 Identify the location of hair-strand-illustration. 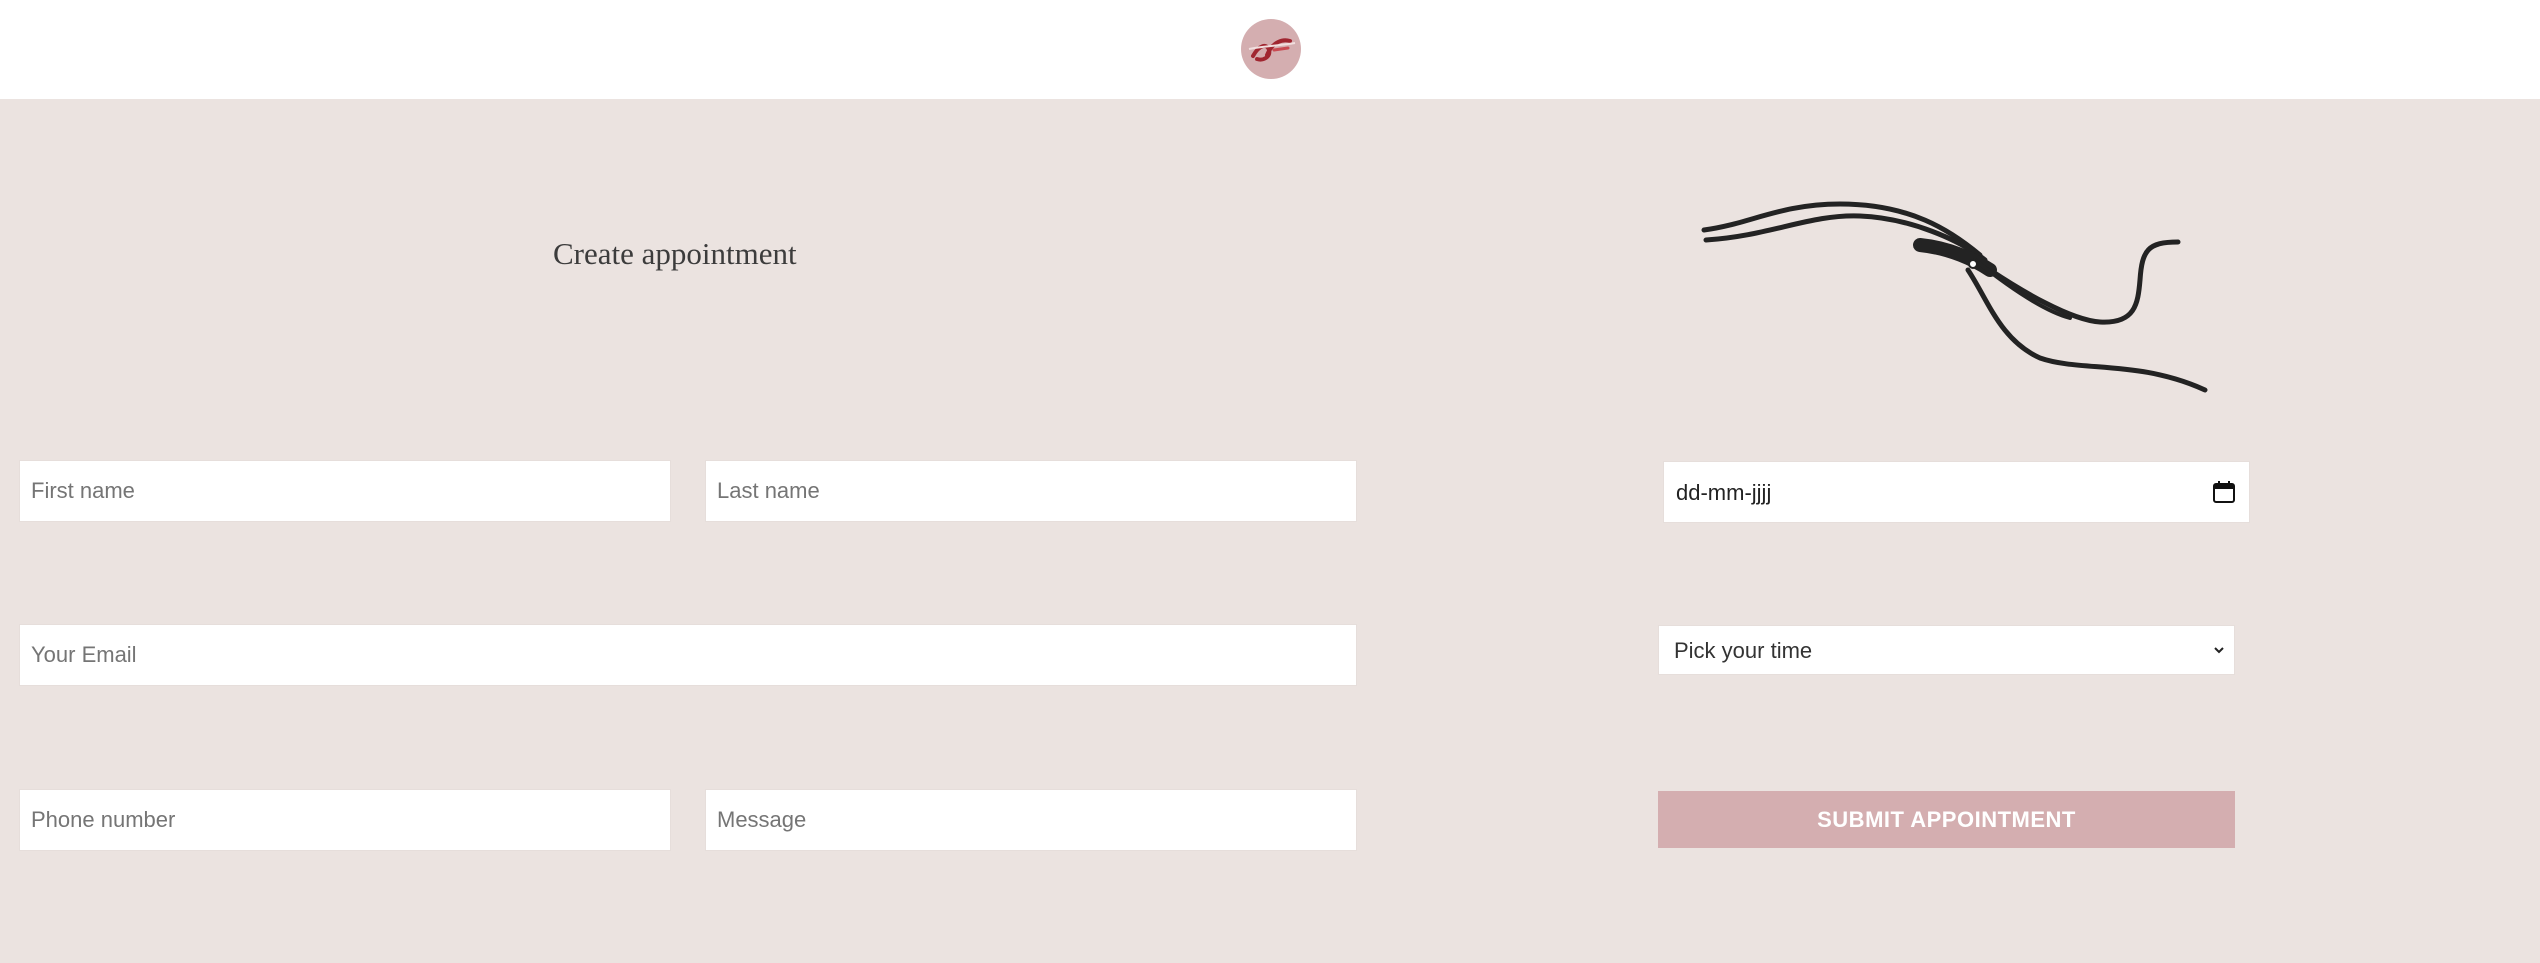
(1954, 297).